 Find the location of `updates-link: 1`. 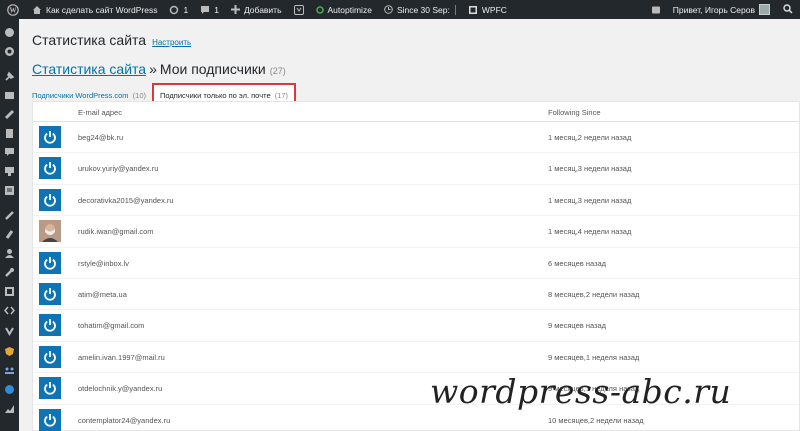

updates-link: 1 is located at coordinates (178, 9).